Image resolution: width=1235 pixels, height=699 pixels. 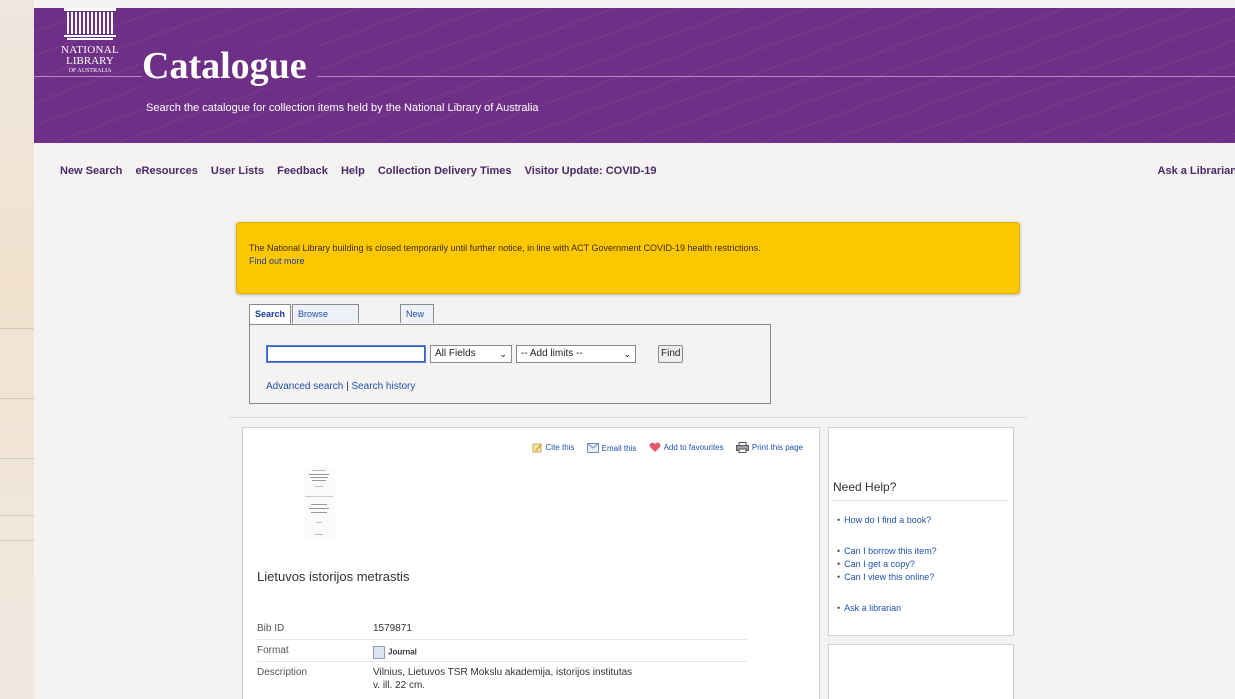 I want to click on find-button: Find, so click(x=671, y=354).